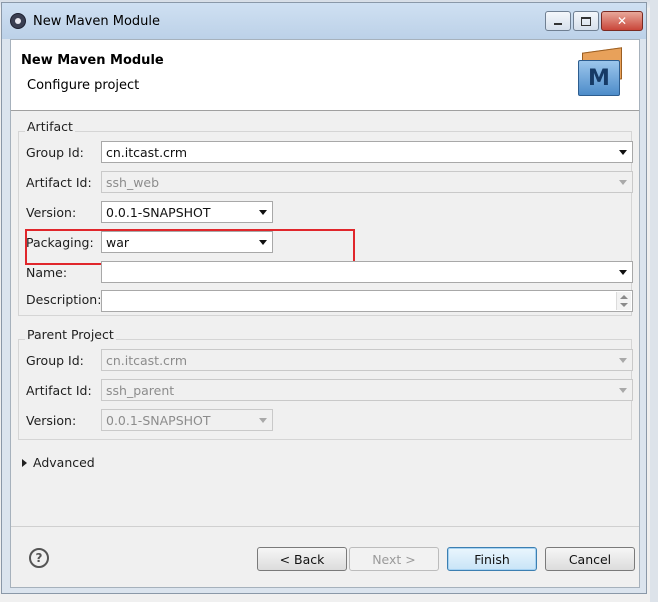 The height and width of the screenshot is (602, 658). What do you see at coordinates (51, 420) in the screenshot?
I see `parent-version-label: Version:` at bounding box center [51, 420].